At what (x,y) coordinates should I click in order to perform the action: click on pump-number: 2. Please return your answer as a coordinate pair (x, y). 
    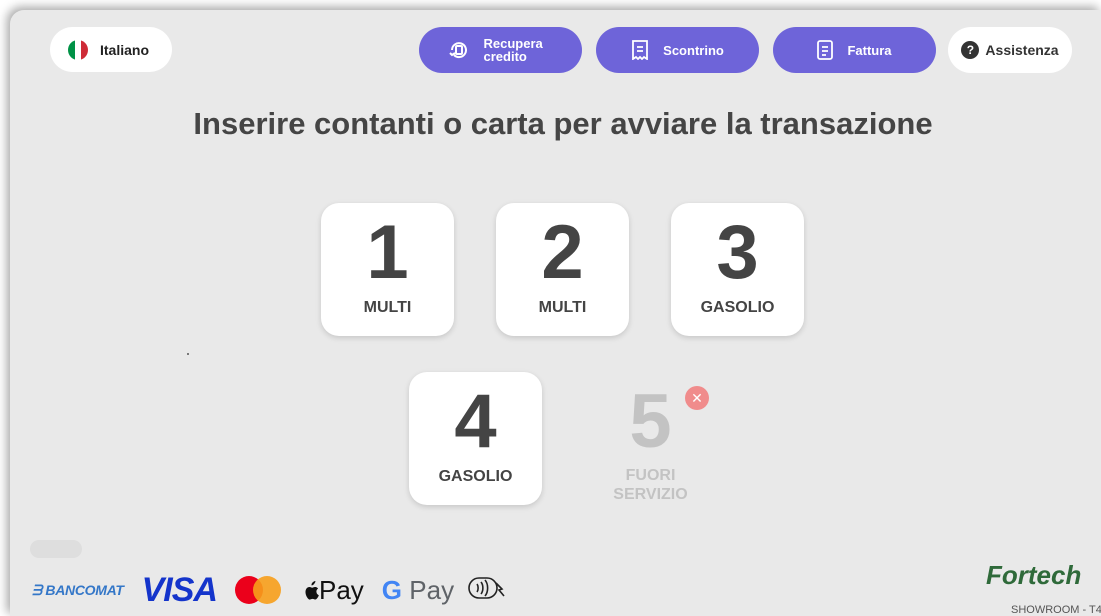
    Looking at the image, I should click on (562, 252).